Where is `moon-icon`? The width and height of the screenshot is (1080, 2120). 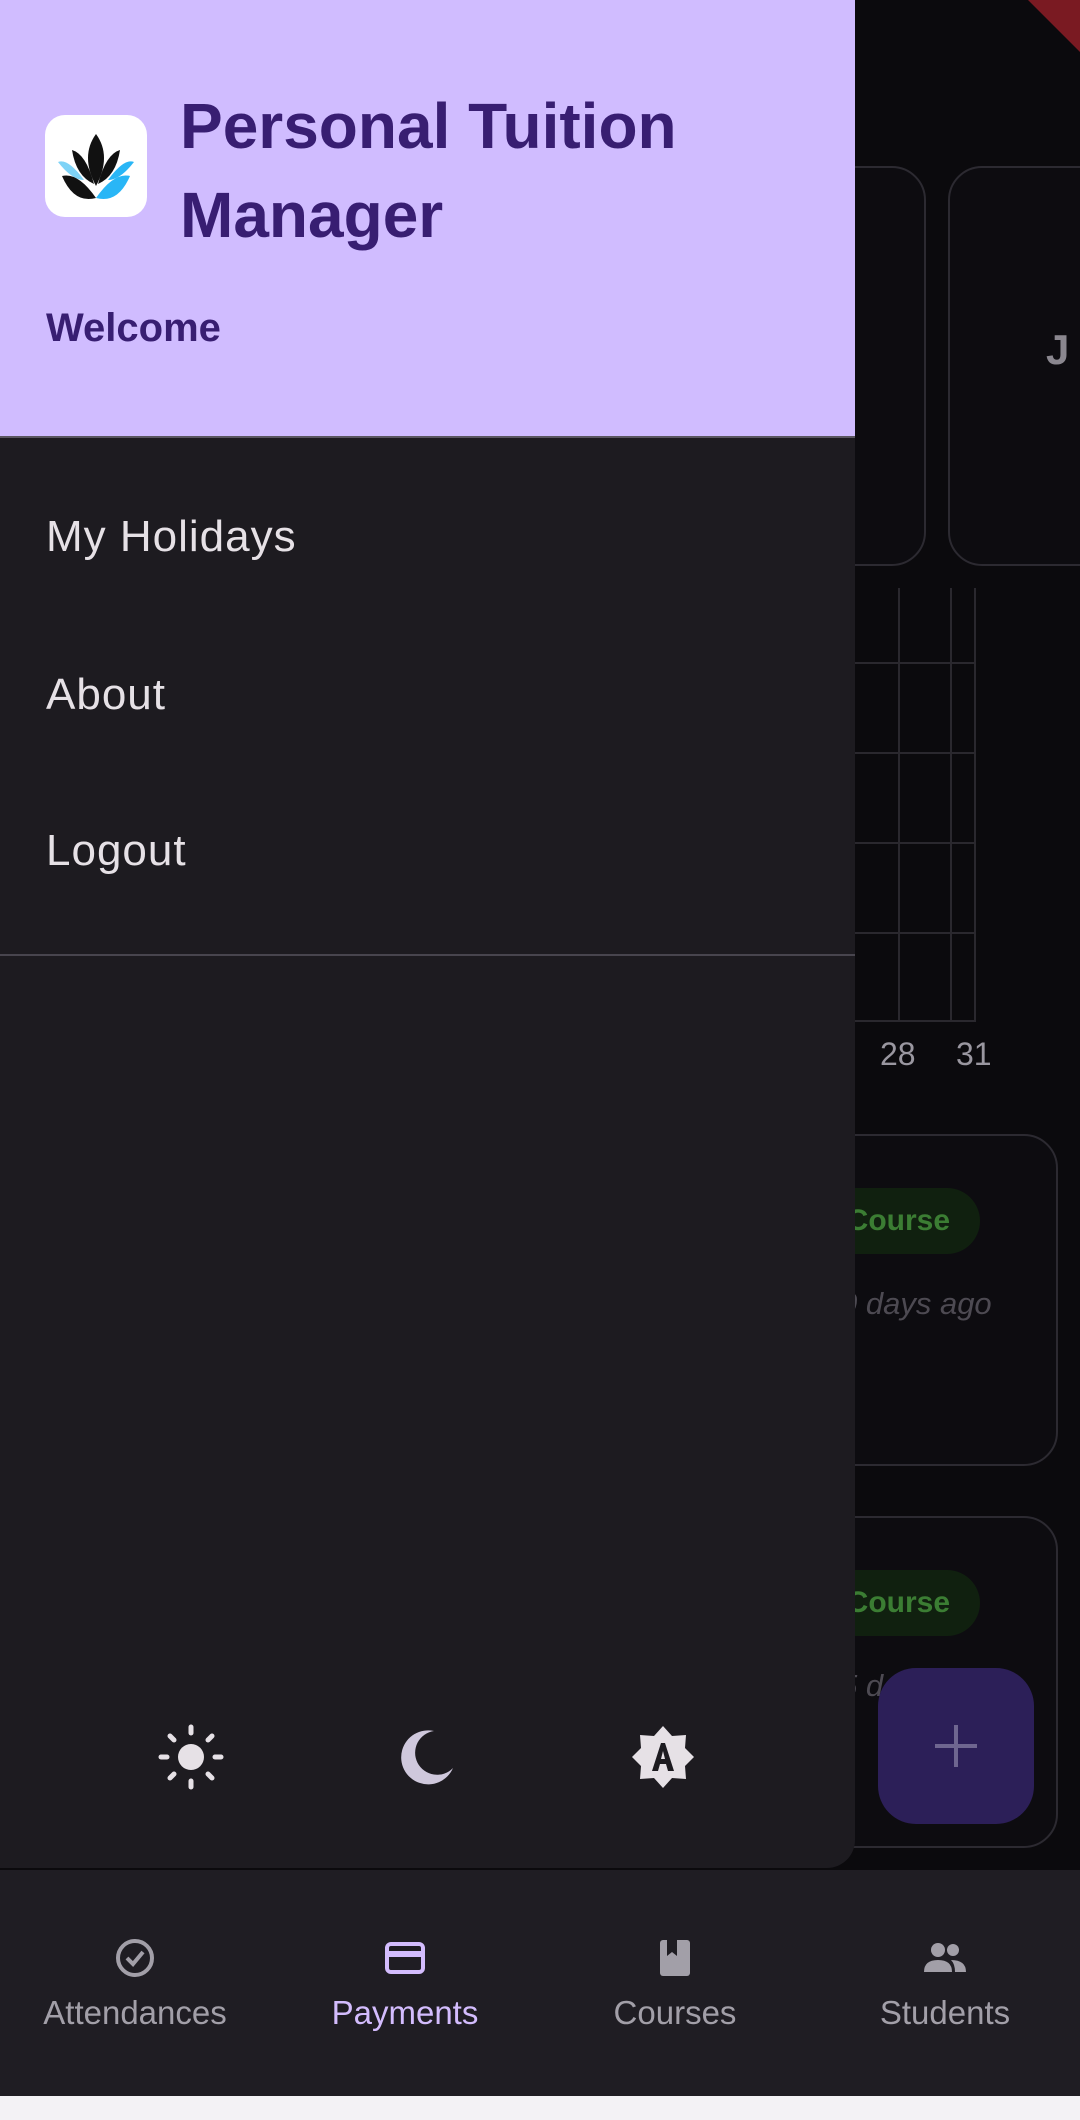 moon-icon is located at coordinates (427, 1757).